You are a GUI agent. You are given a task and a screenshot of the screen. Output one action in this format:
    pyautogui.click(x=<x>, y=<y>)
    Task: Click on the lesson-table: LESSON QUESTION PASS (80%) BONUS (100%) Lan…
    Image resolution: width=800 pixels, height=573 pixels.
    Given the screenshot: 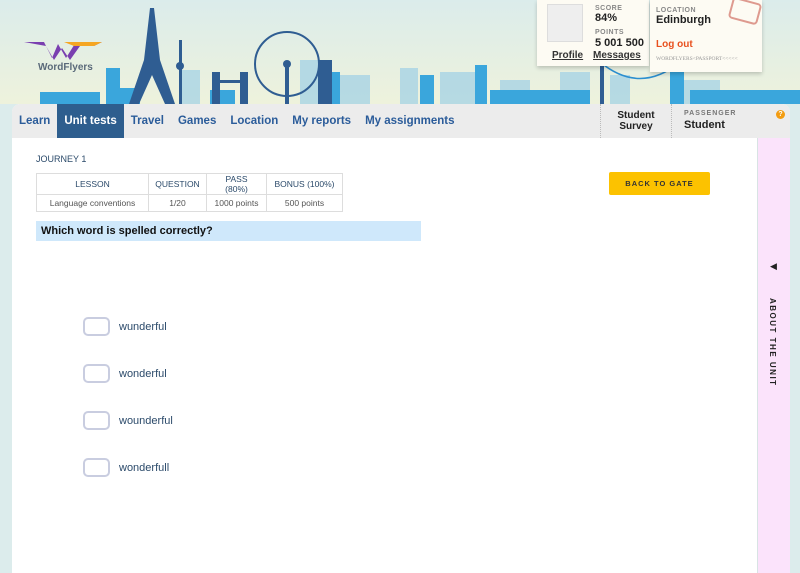 What is the action you would take?
    pyautogui.click(x=189, y=192)
    